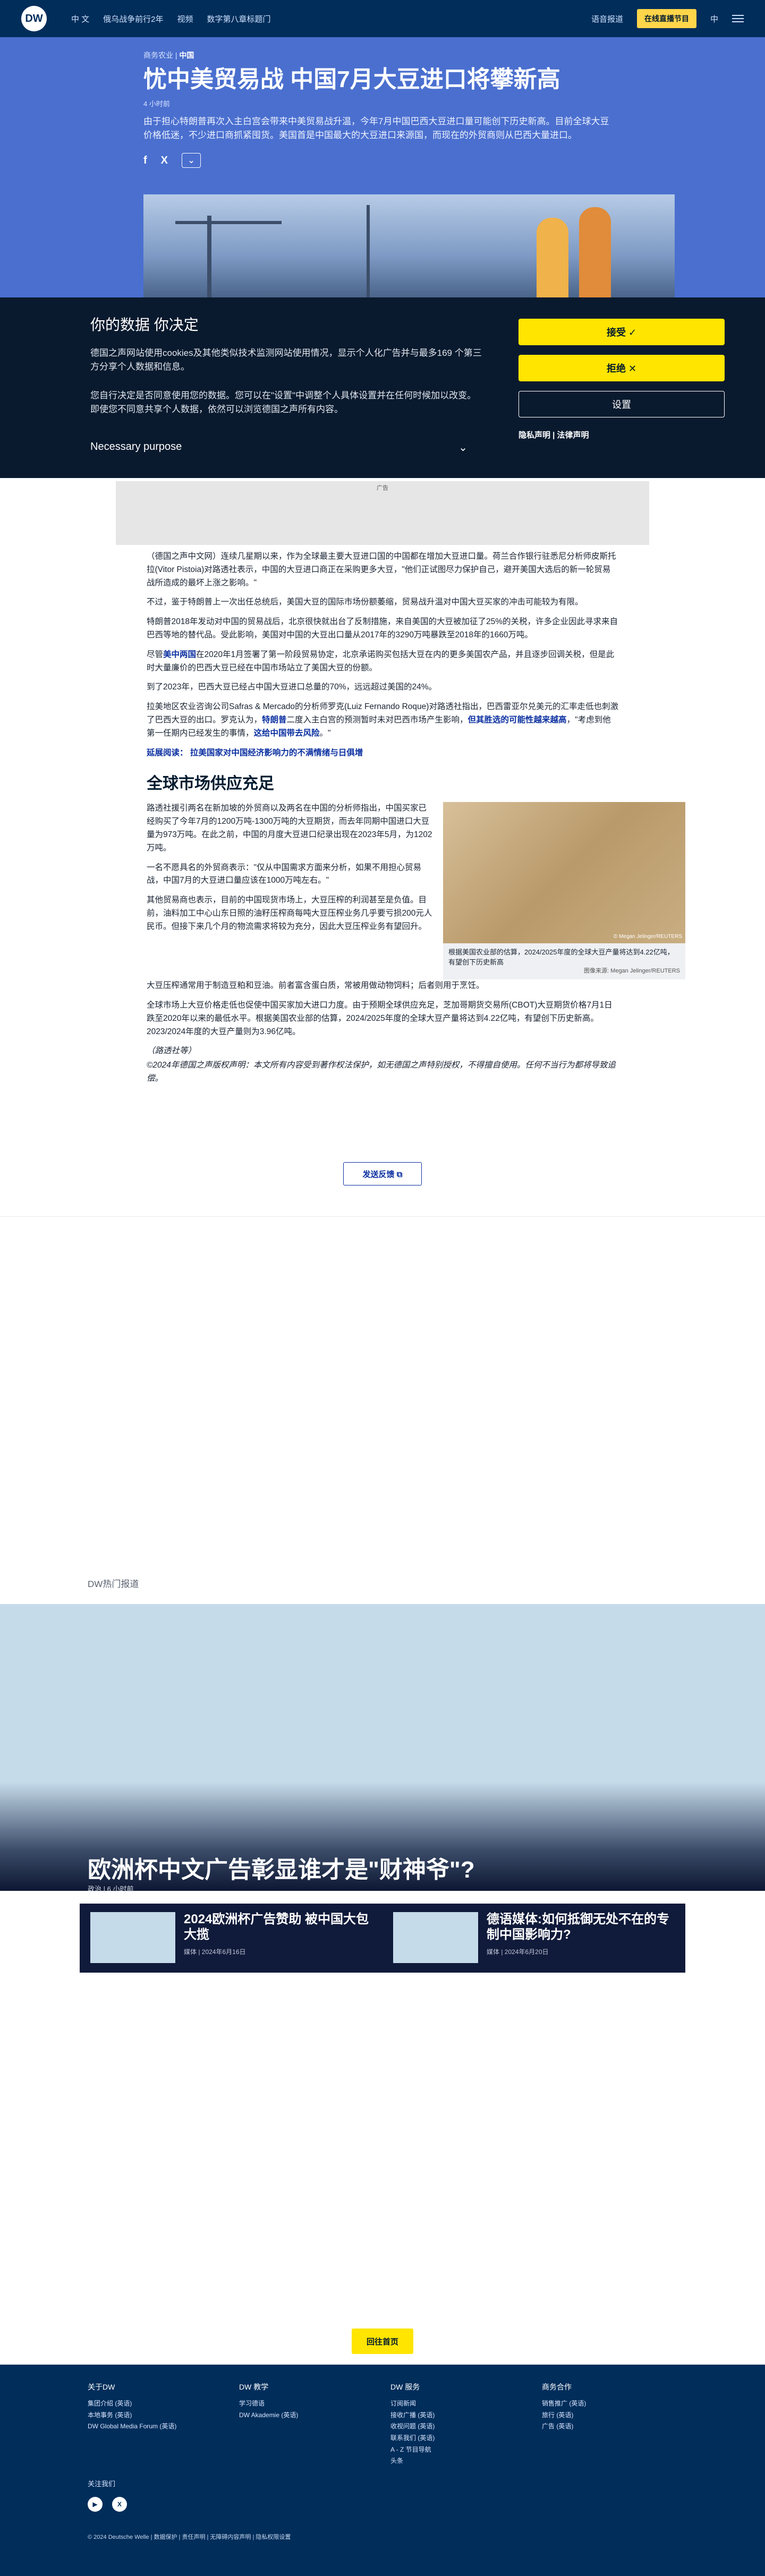 The image size is (765, 2576). Describe the element at coordinates (578, 1927) in the screenshot. I see `card-title: 德语媒体:如何抵御无处不在的专制中国影响力?` at that location.